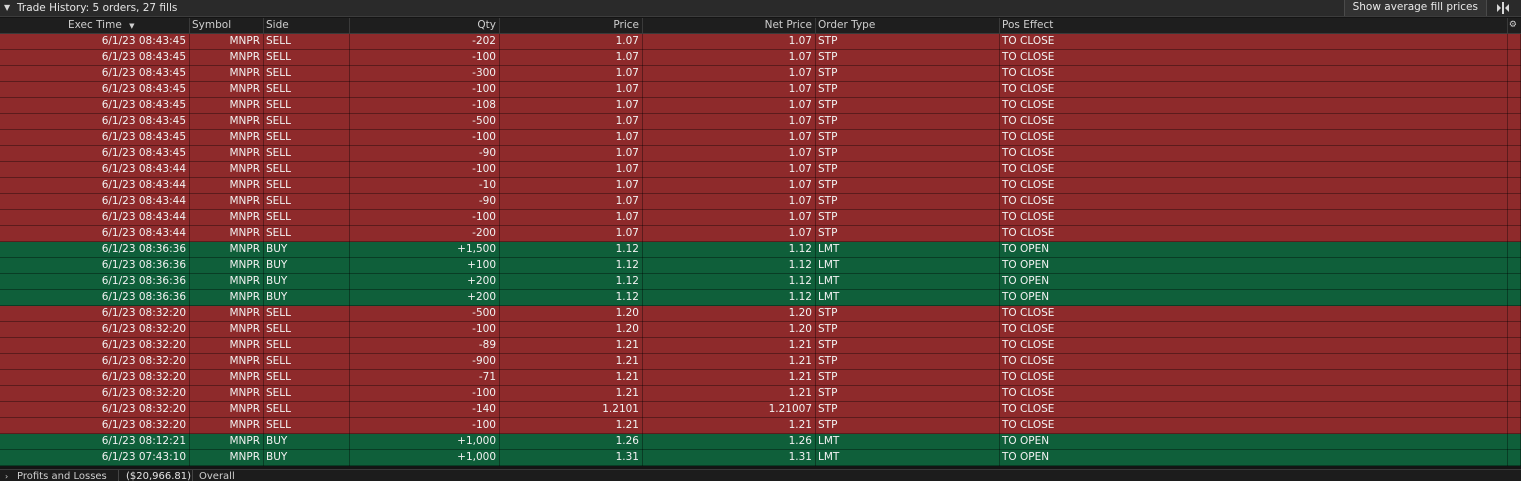 This screenshot has width=1521, height=481. Describe the element at coordinates (1503, 8) in the screenshot. I see `split-view-icon` at that location.